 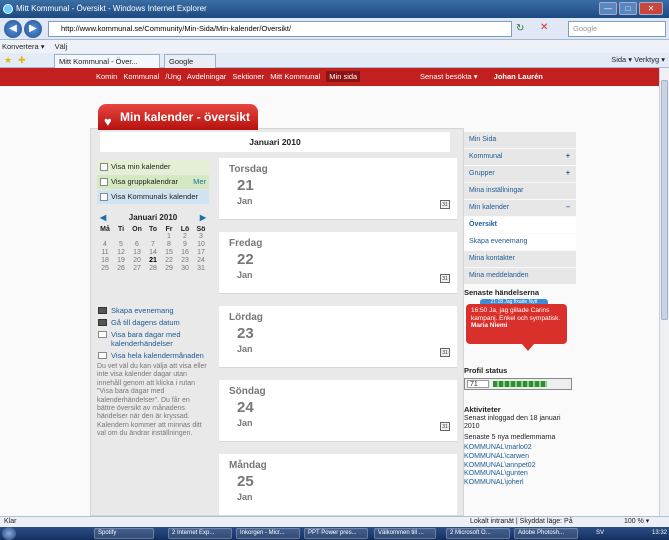 What do you see at coordinates (520, 474) in the screenshot?
I see `member-link: KOMMUNAL\gunten` at bounding box center [520, 474].